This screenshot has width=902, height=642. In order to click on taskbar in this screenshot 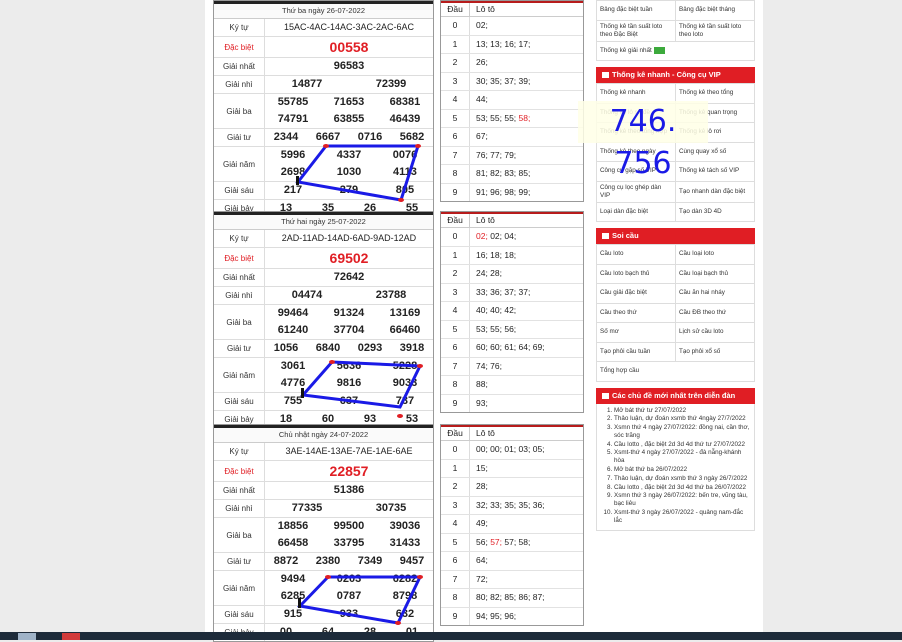, I will do `click(451, 636)`.